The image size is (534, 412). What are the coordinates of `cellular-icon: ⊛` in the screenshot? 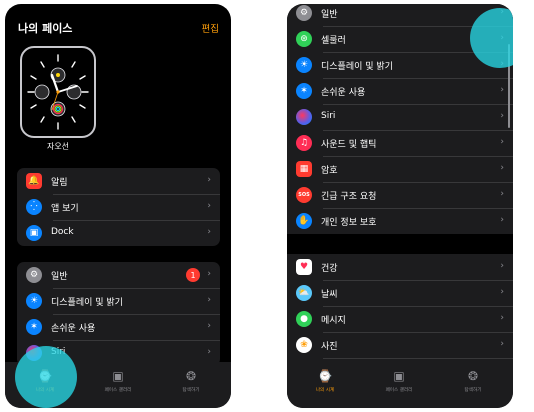 It's located at (304, 39).